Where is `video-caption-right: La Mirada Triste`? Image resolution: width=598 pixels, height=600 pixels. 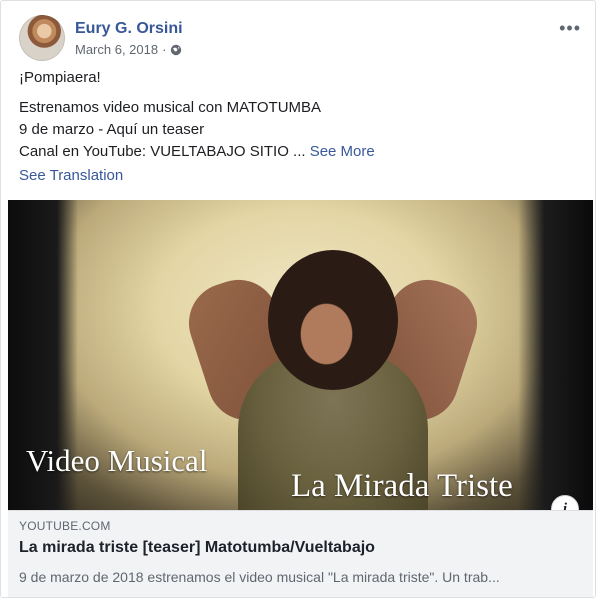
video-caption-right: La Mirada Triste is located at coordinates (402, 486).